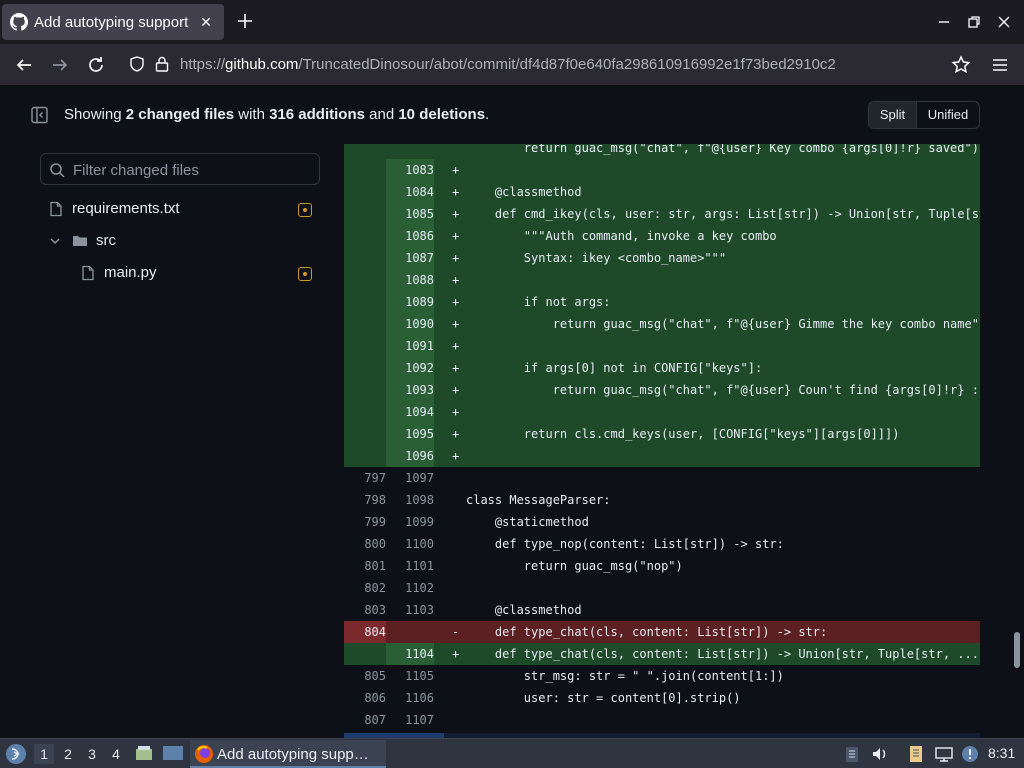 The height and width of the screenshot is (768, 1024). I want to click on old-line-number: 799, so click(365, 522).